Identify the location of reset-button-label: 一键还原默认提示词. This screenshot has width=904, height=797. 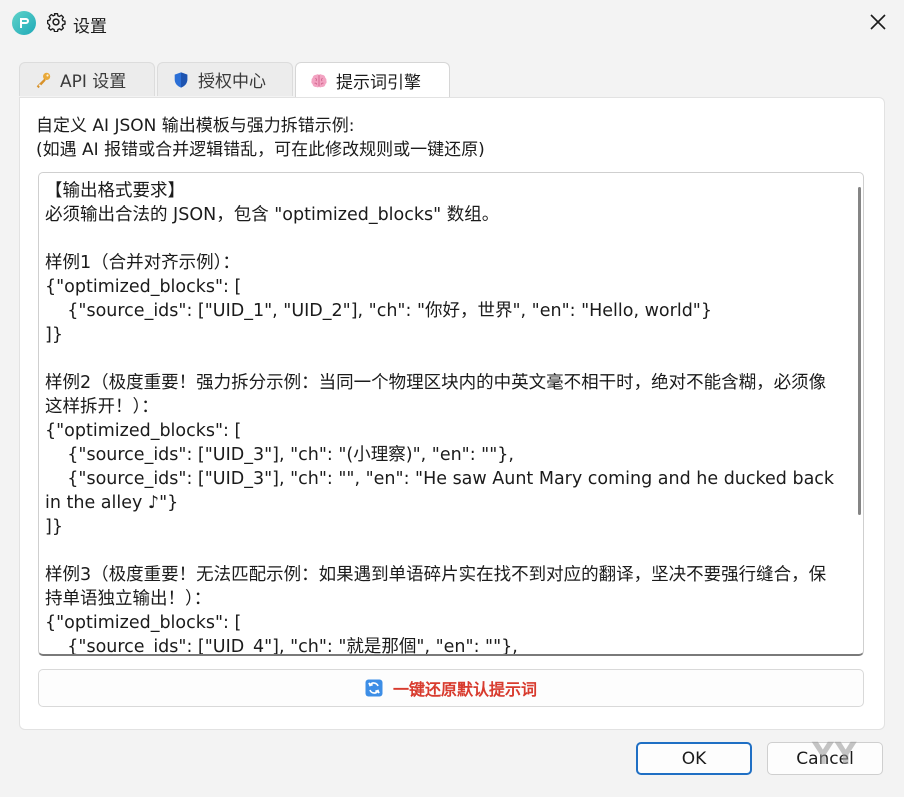
(464, 689).